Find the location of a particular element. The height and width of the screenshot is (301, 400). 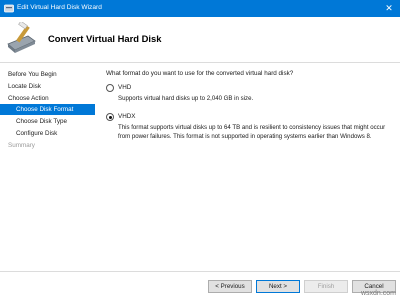

wizard-footer: < Previous Next > Finish Cancel is located at coordinates (200, 286).